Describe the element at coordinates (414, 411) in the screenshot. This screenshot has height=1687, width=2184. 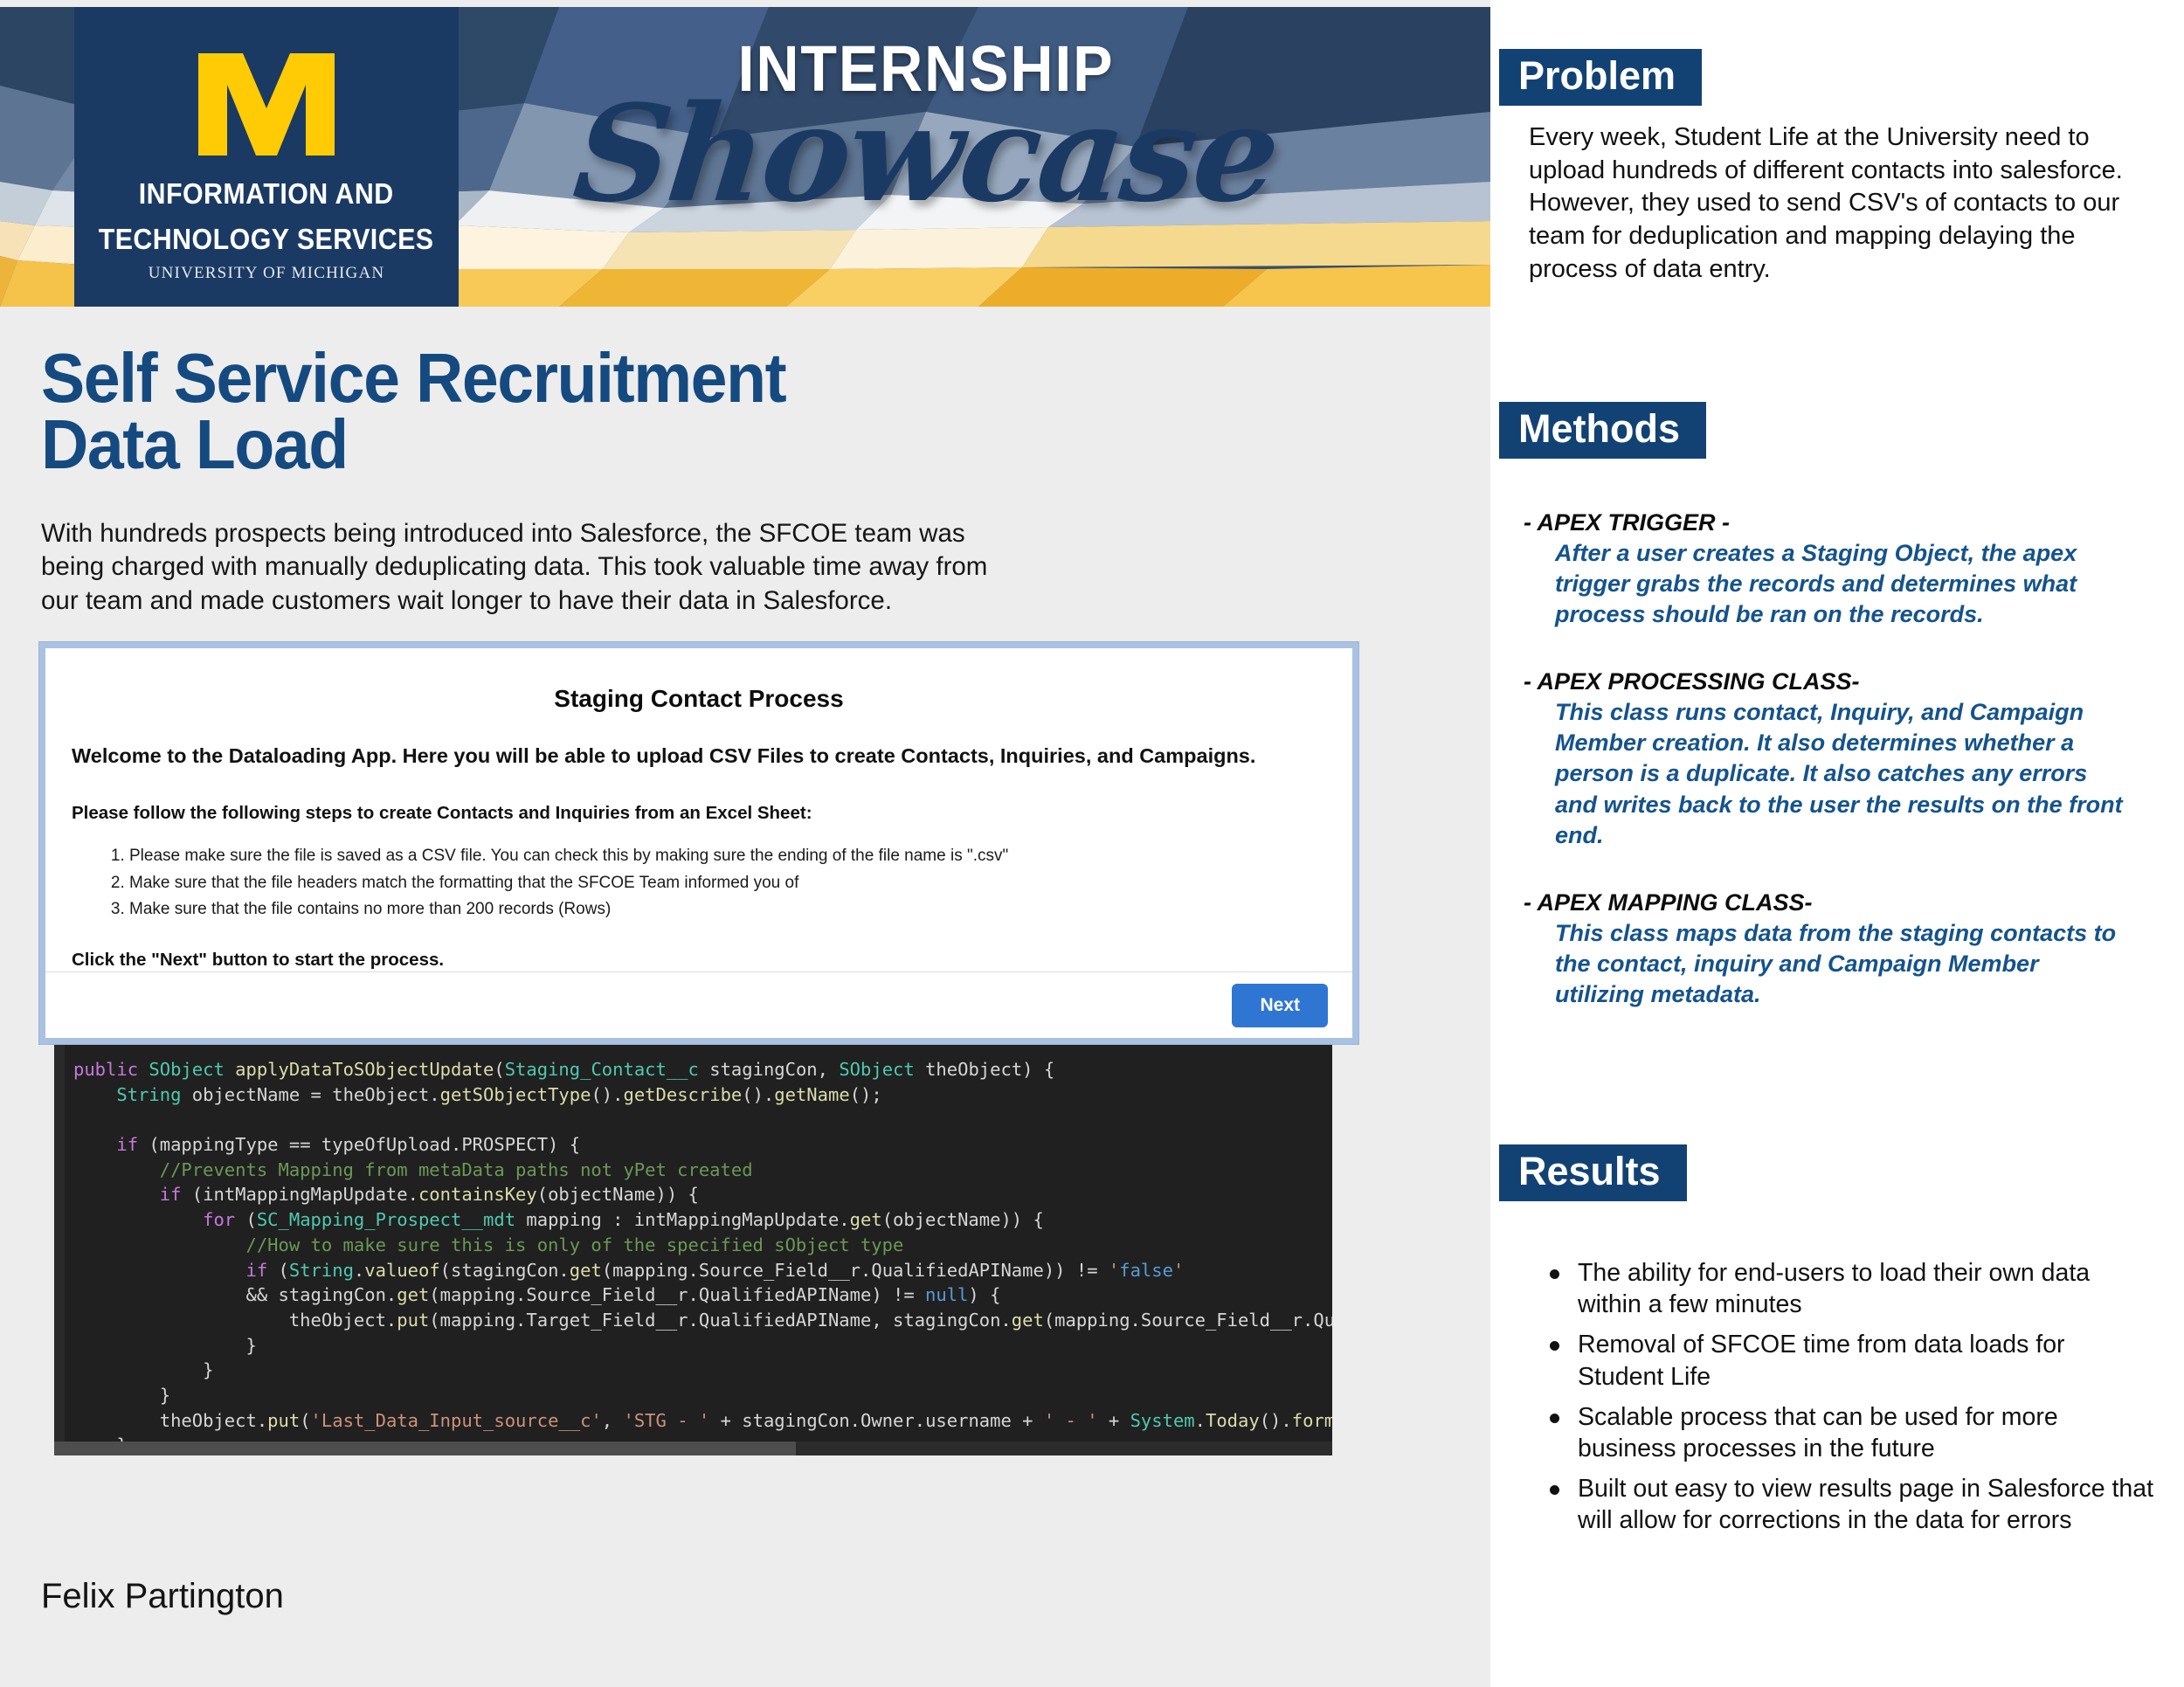
I see `page-title: Self Service Recruitment Data Load` at that location.